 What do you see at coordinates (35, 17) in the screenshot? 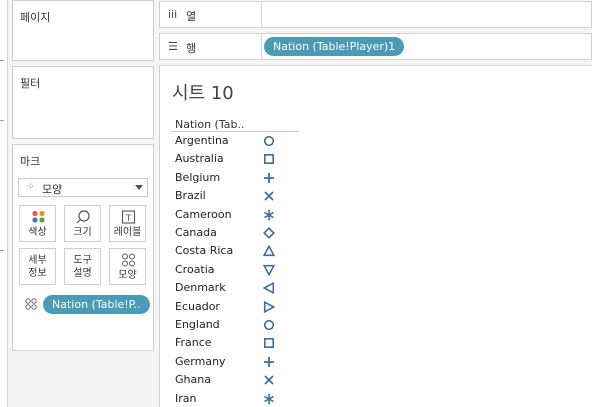
I see `pages-title: 페이지` at bounding box center [35, 17].